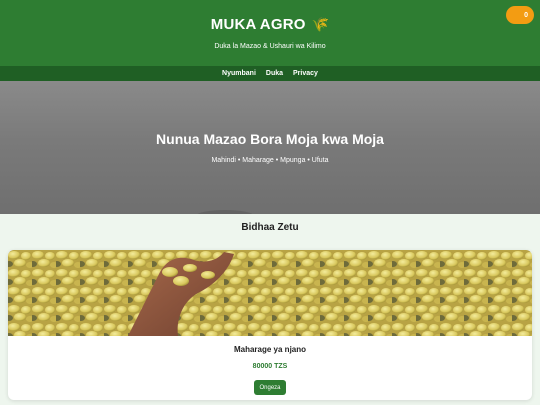 This screenshot has width=540, height=405. Describe the element at coordinates (270, 139) in the screenshot. I see `hero-title: Nunua Mazao Bora Moja kwa Moja` at that location.